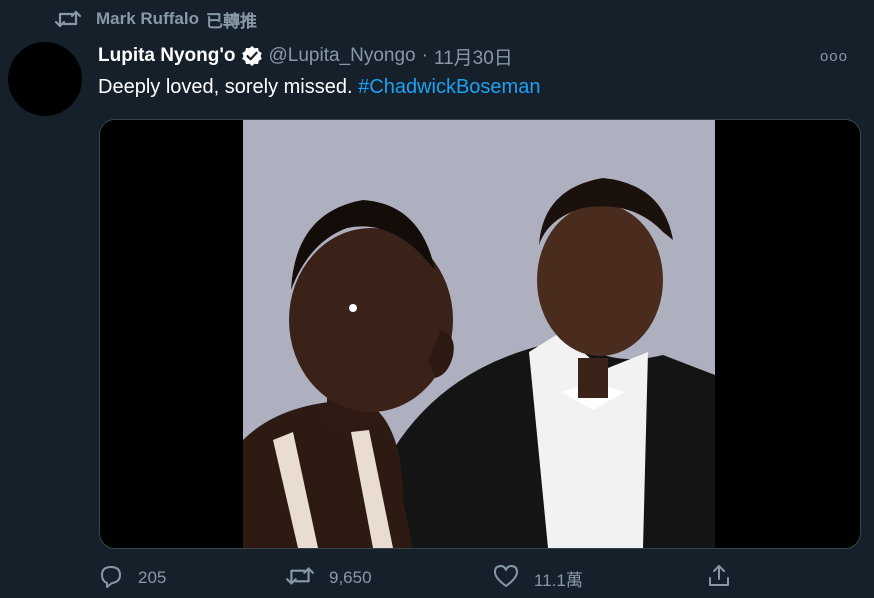 The width and height of the screenshot is (874, 598). What do you see at coordinates (473, 56) in the screenshot?
I see `tweet-date: 11月30日` at bounding box center [473, 56].